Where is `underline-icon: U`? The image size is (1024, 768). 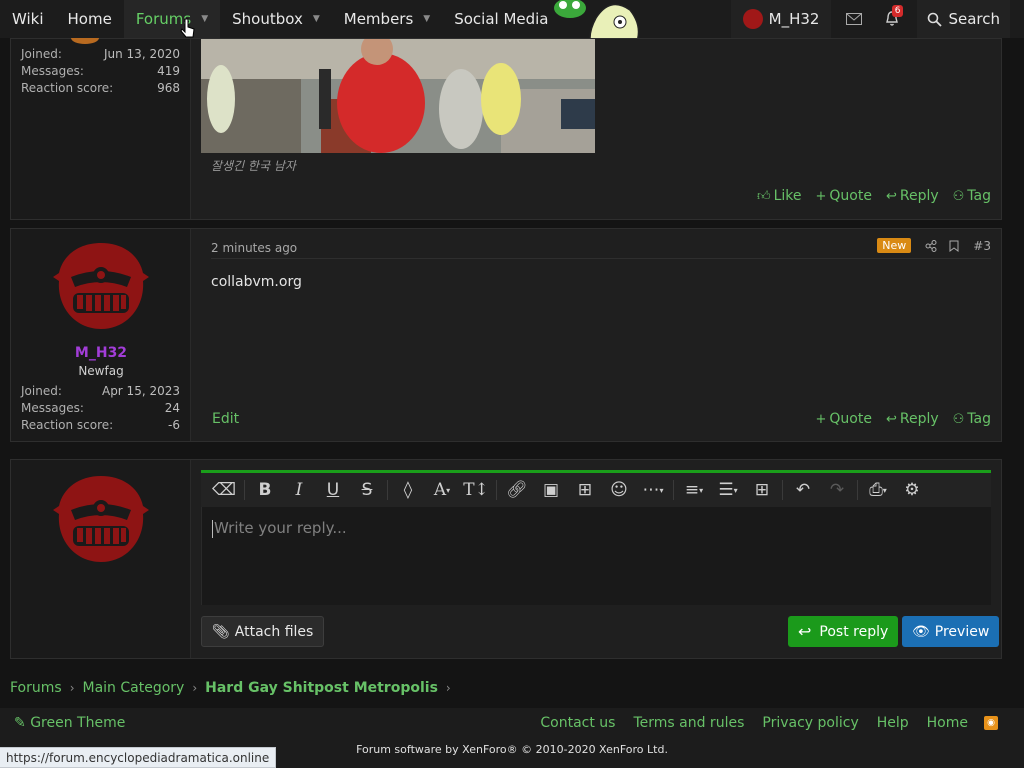 underline-icon: U is located at coordinates (333, 490).